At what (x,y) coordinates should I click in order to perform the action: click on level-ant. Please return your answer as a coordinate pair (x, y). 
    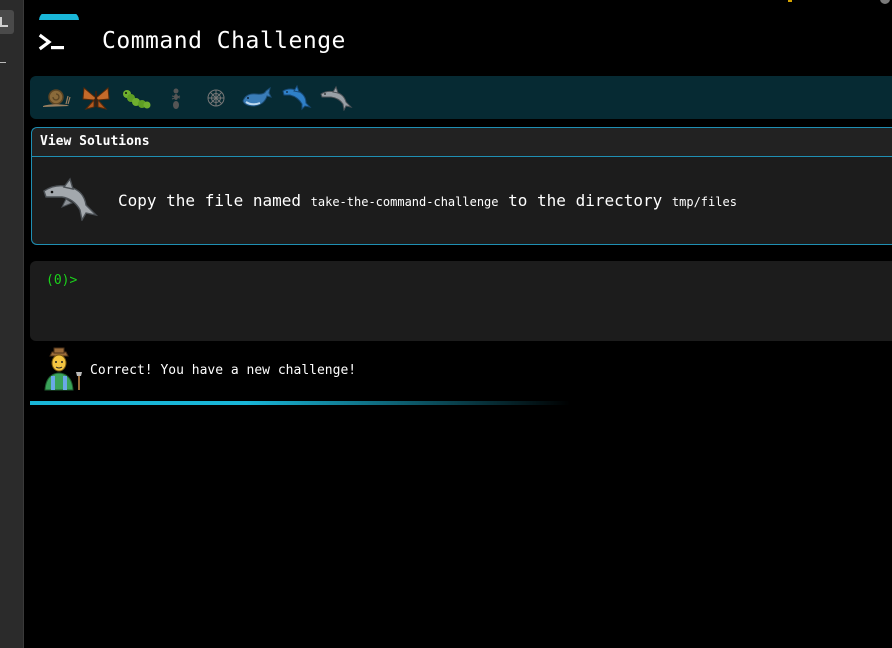
    Looking at the image, I should click on (176, 98).